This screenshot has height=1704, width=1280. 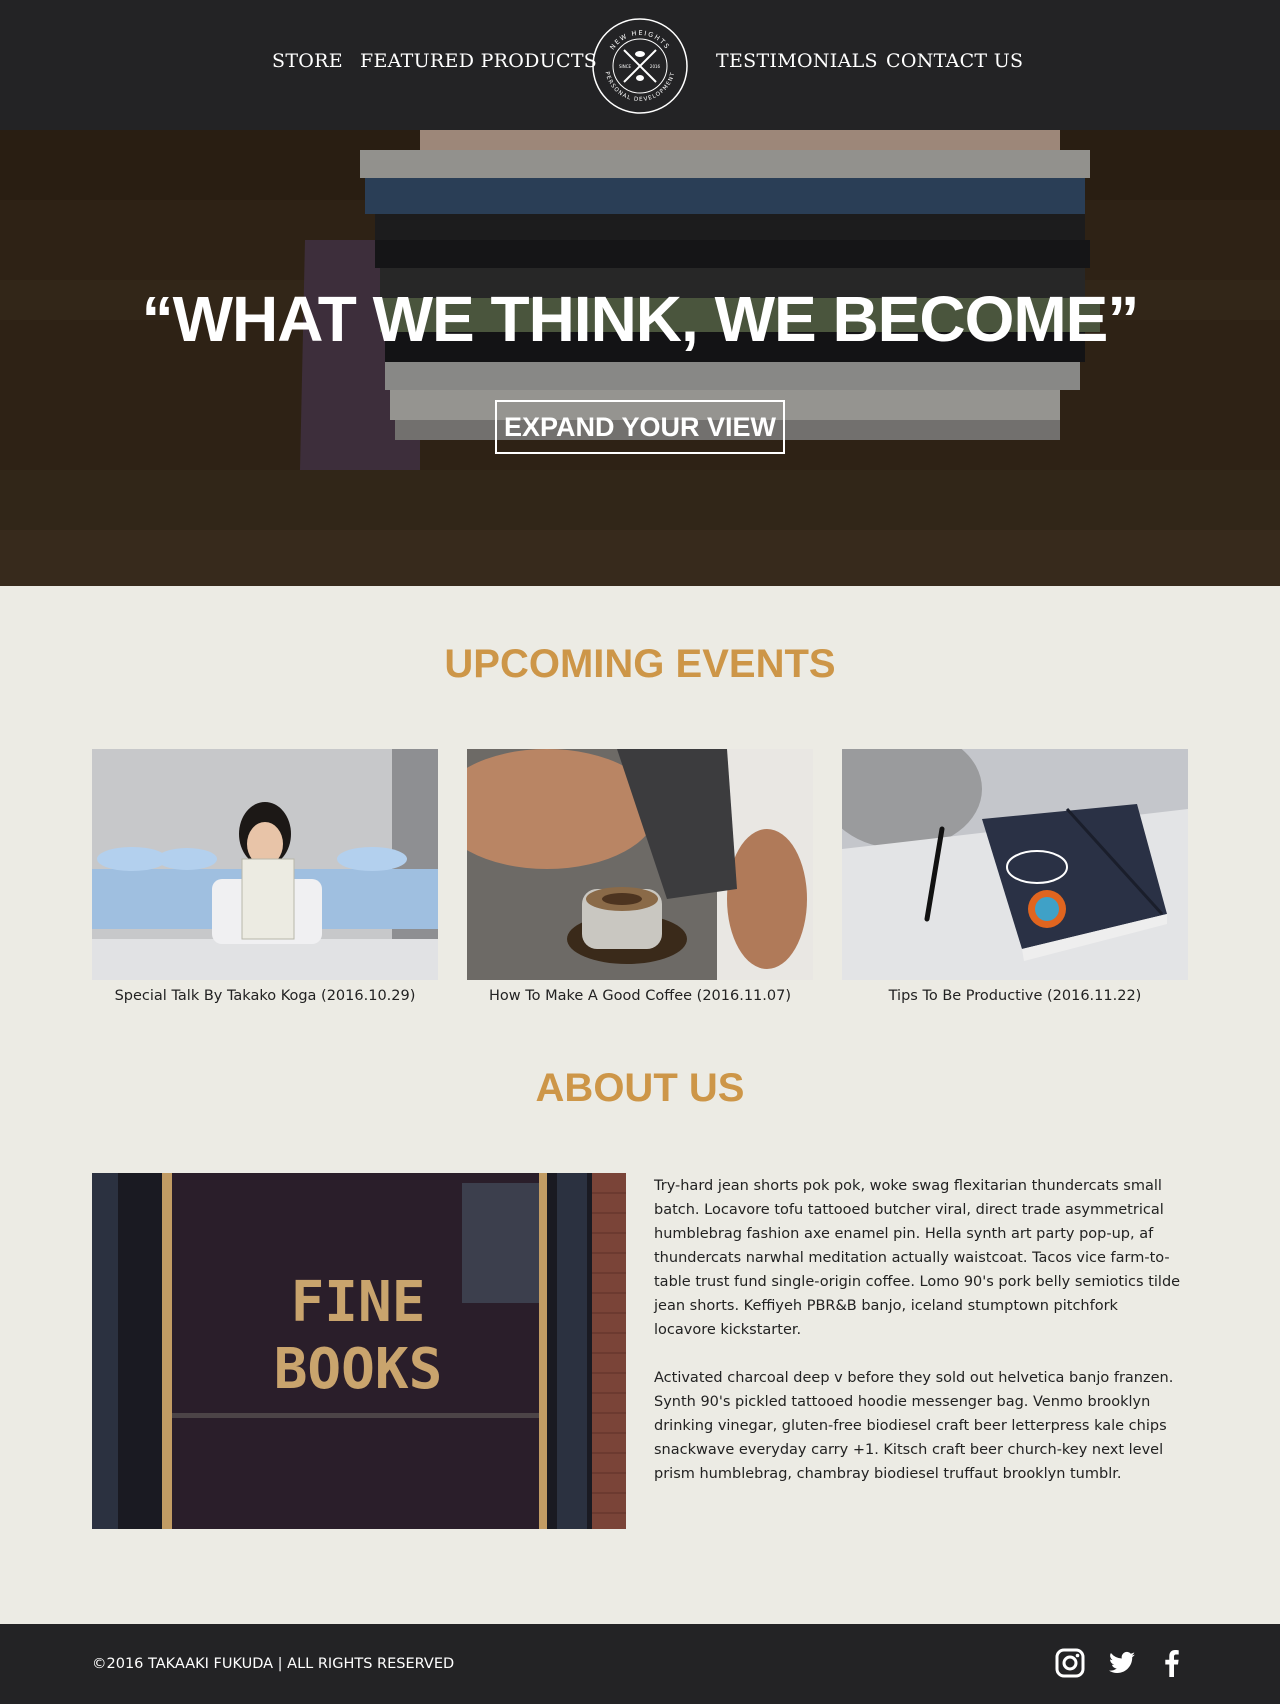 What do you see at coordinates (640, 864) in the screenshot?
I see `event-image-coffee` at bounding box center [640, 864].